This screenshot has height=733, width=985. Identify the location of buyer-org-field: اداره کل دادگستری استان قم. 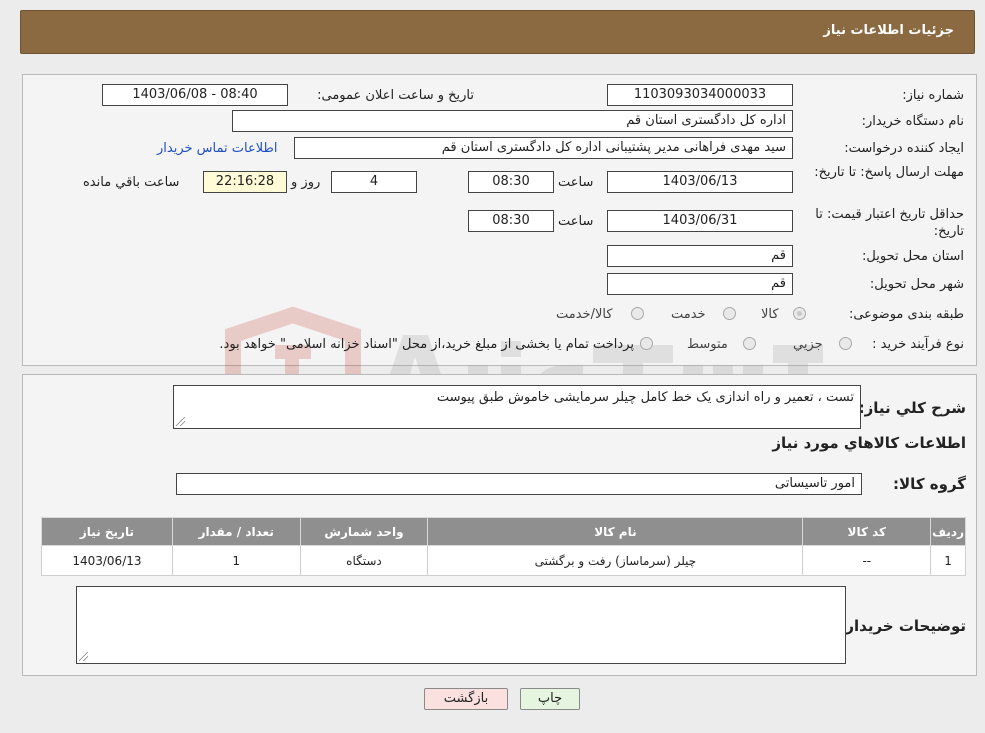
(512, 121).